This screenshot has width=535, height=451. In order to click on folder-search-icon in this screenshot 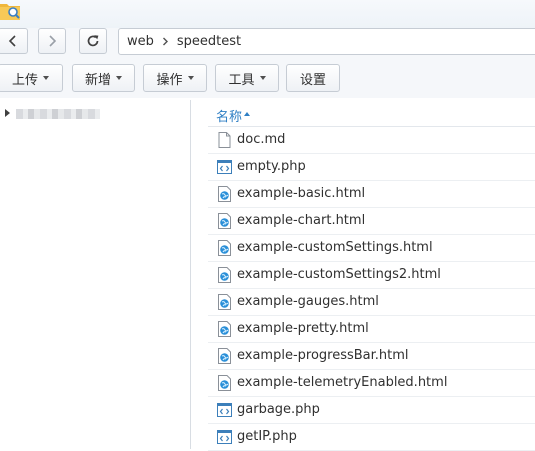, I will do `click(11, 11)`.